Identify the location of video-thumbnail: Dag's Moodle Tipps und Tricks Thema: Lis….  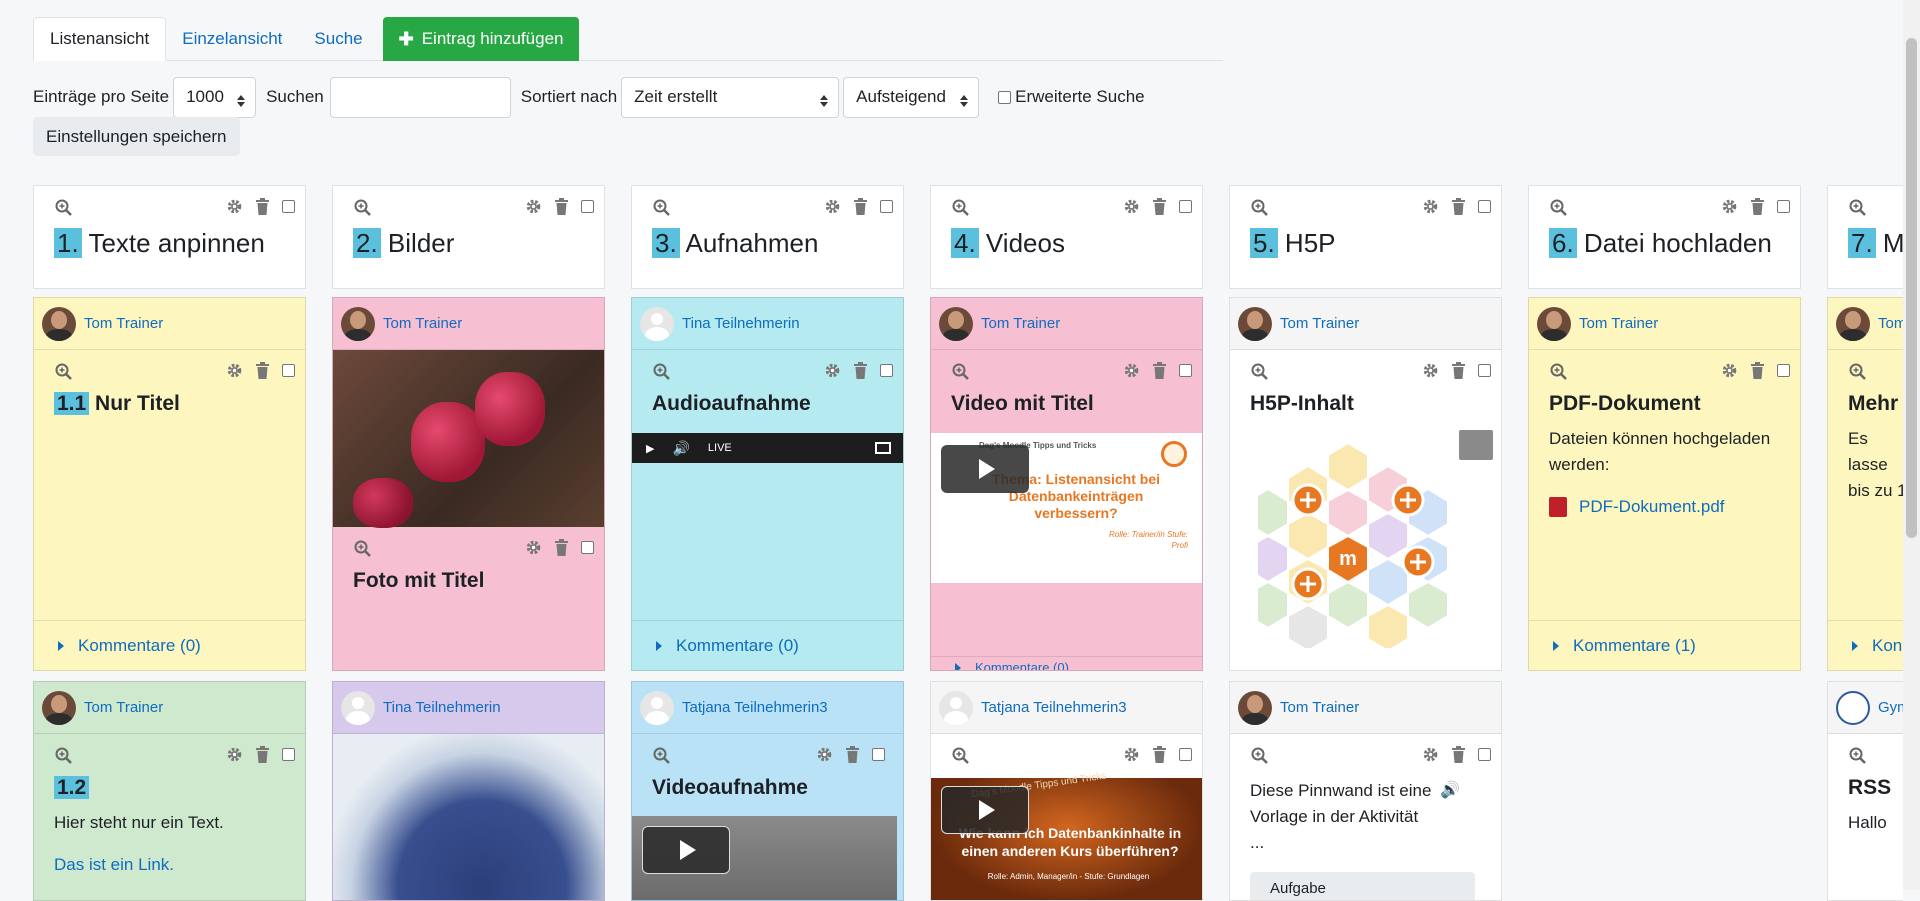
(1066, 508).